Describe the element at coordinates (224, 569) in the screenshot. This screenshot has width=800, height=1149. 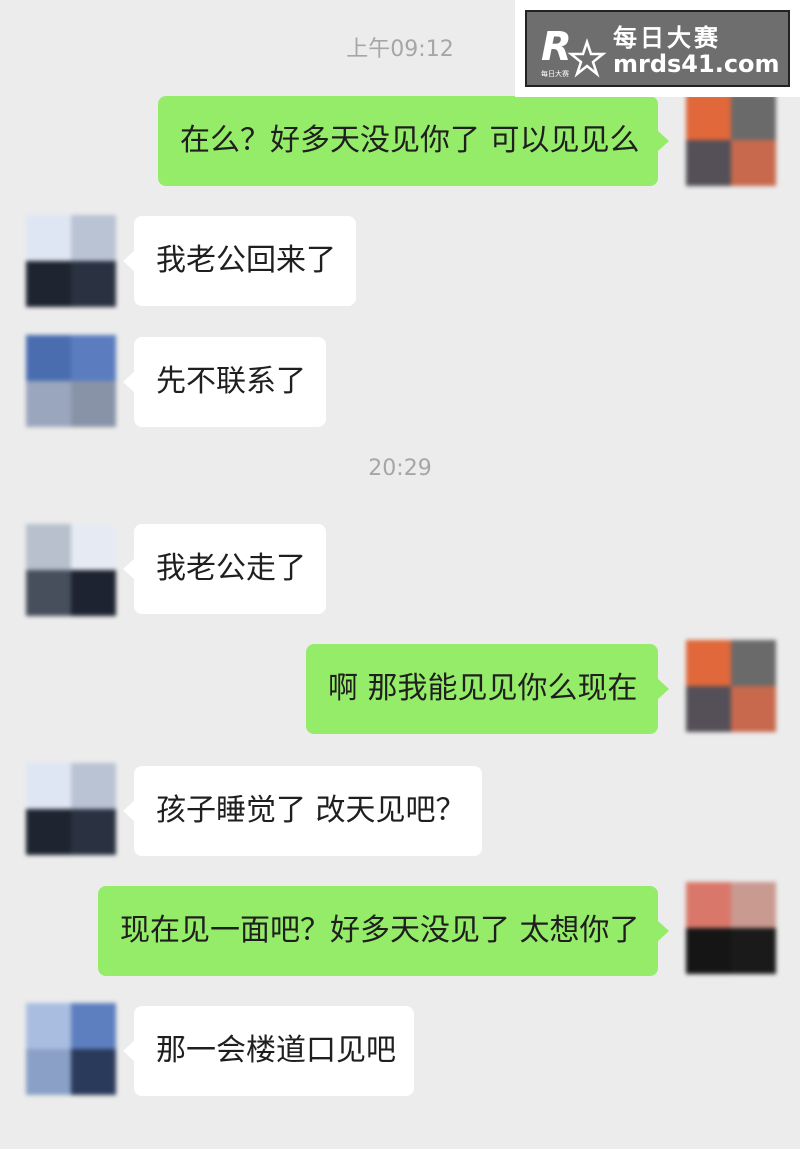
I see `message-bubble-incoming: 我老公走了` at that location.